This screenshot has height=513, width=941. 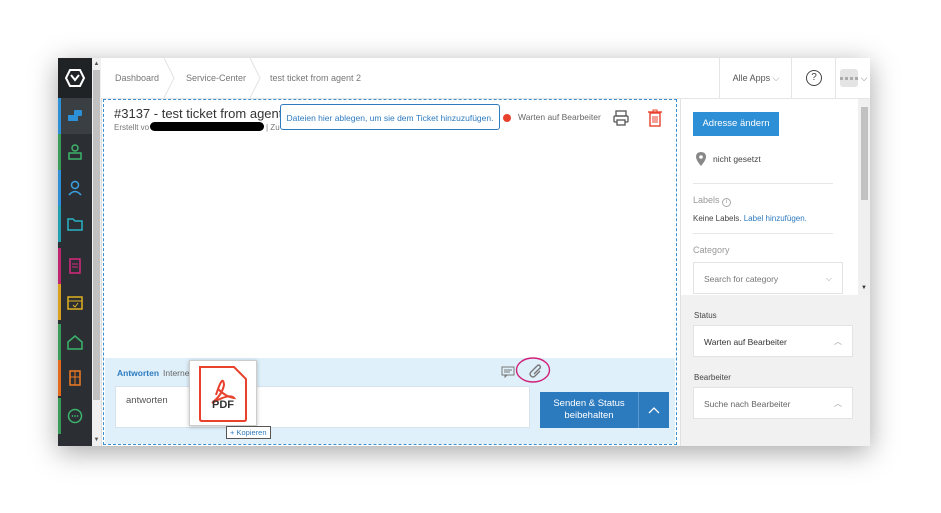 I want to click on help-icon: ?, so click(x=814, y=78).